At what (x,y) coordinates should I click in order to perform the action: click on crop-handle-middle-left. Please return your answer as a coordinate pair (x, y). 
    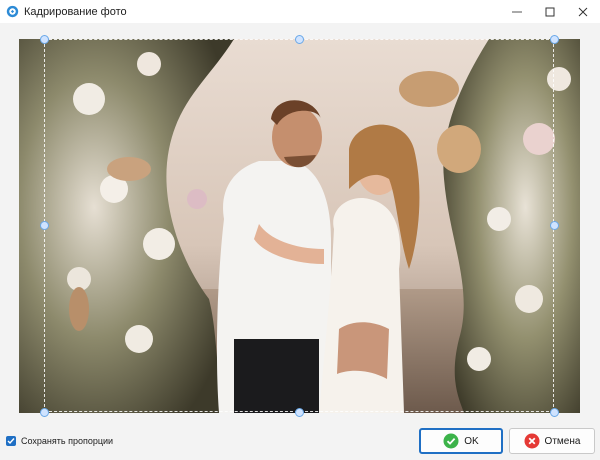
    Looking at the image, I should click on (44, 225).